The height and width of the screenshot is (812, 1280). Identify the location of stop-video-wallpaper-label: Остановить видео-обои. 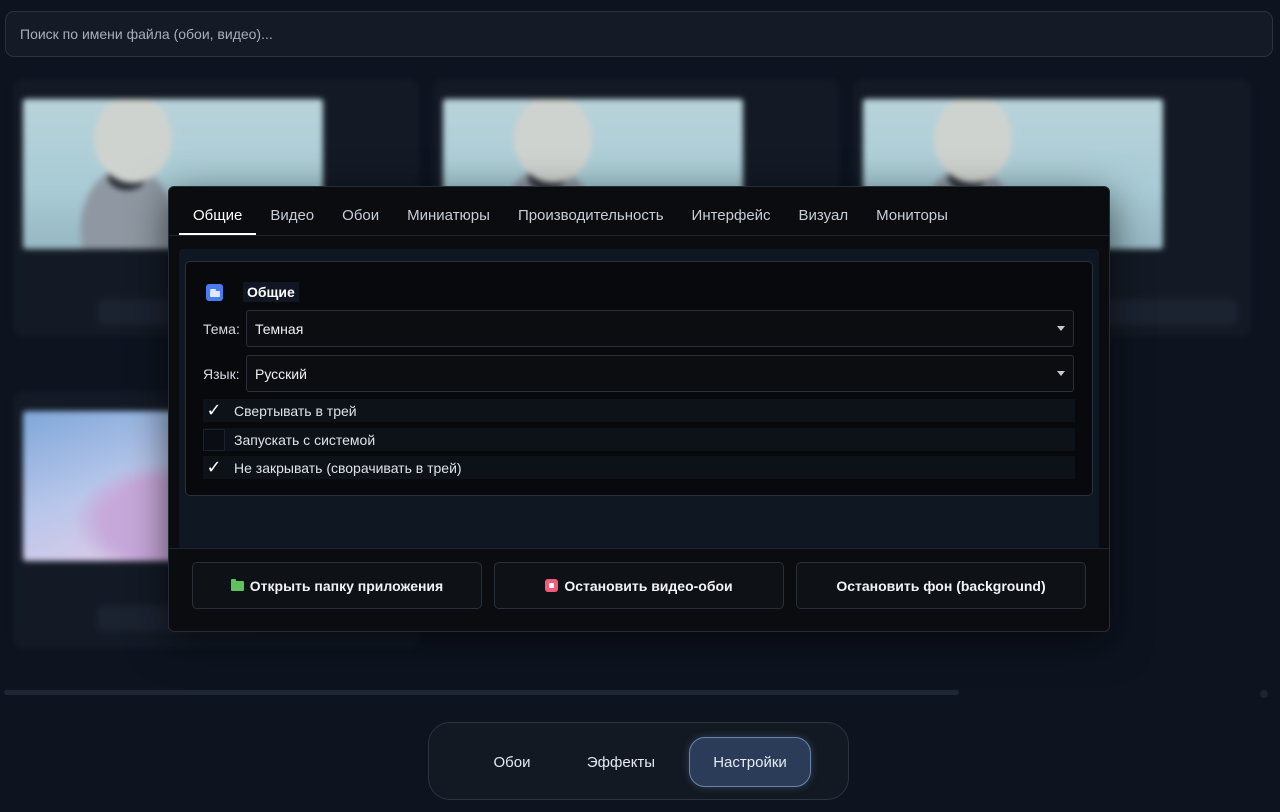
(648, 585).